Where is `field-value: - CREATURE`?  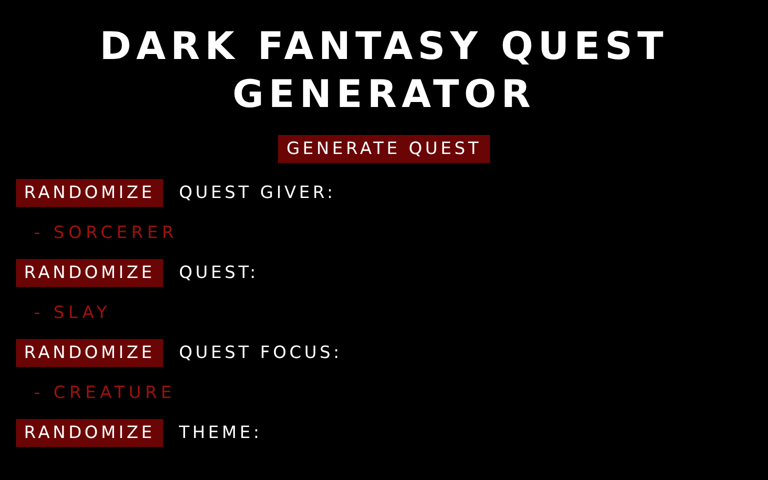
field-value: - CREATURE is located at coordinates (105, 393).